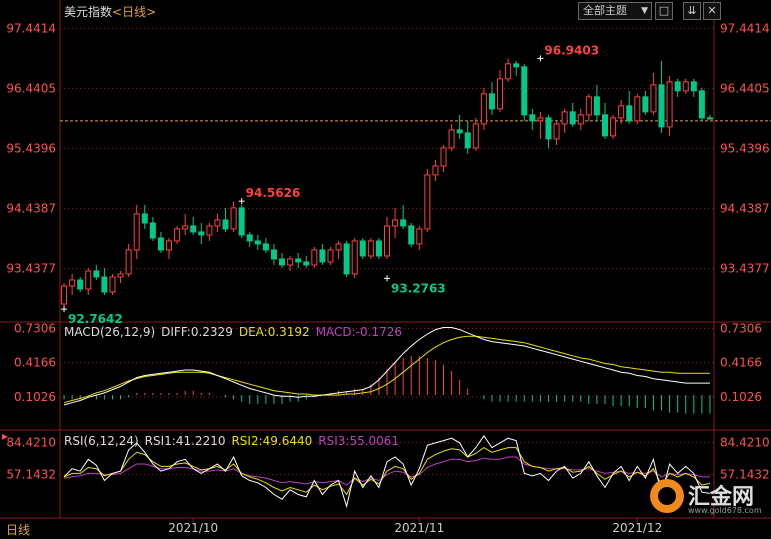 The image size is (771, 539). Describe the element at coordinates (418, 288) in the screenshot. I see `price-extreme-label: 93.2763` at that location.